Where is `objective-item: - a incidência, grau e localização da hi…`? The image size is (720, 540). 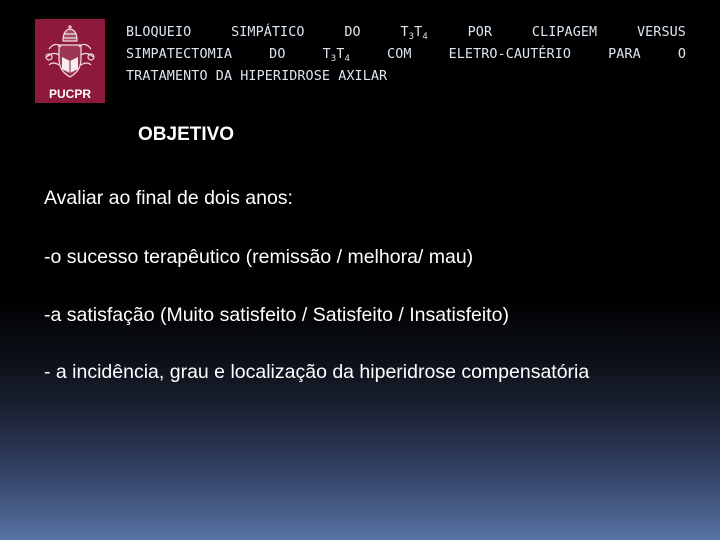 objective-item: - a incidência, grau e localização da hi… is located at coordinates (317, 372).